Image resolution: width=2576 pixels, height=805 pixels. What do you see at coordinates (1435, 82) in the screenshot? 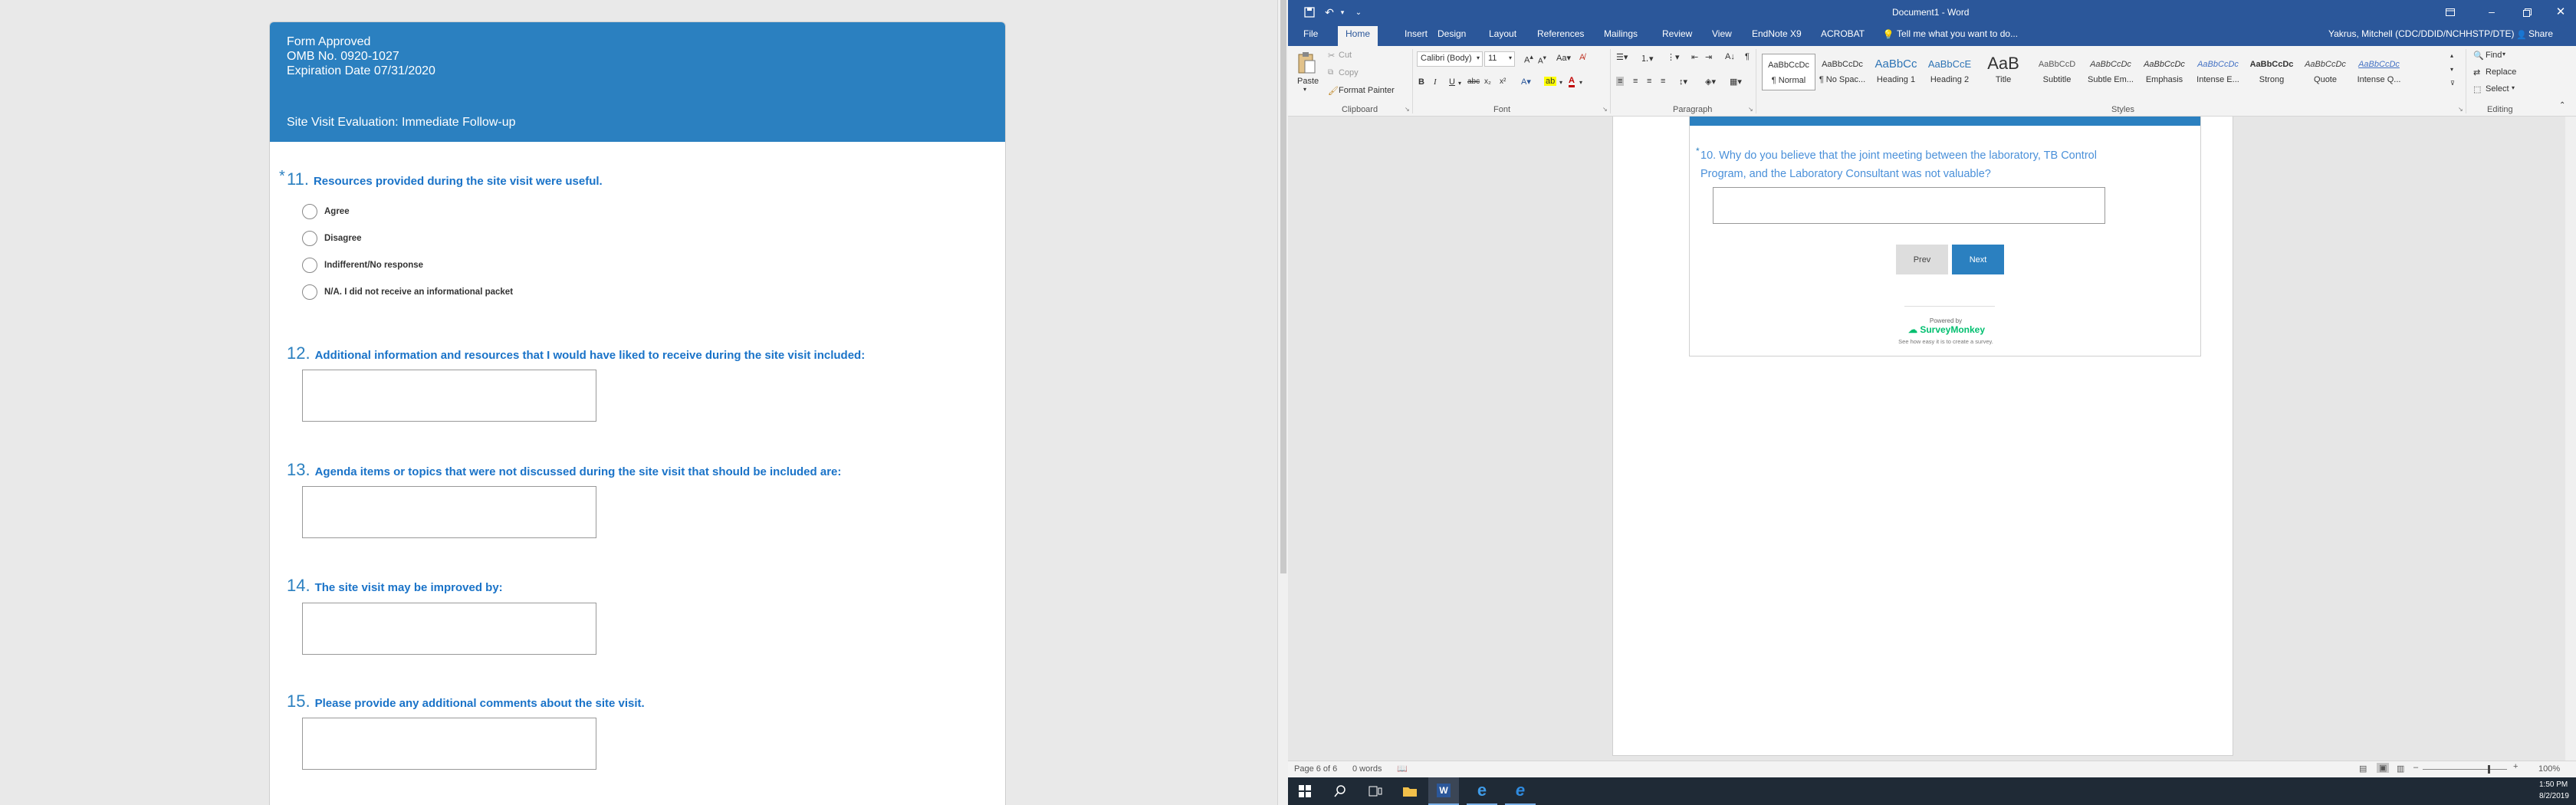
I see `italic-icon: I` at bounding box center [1435, 82].